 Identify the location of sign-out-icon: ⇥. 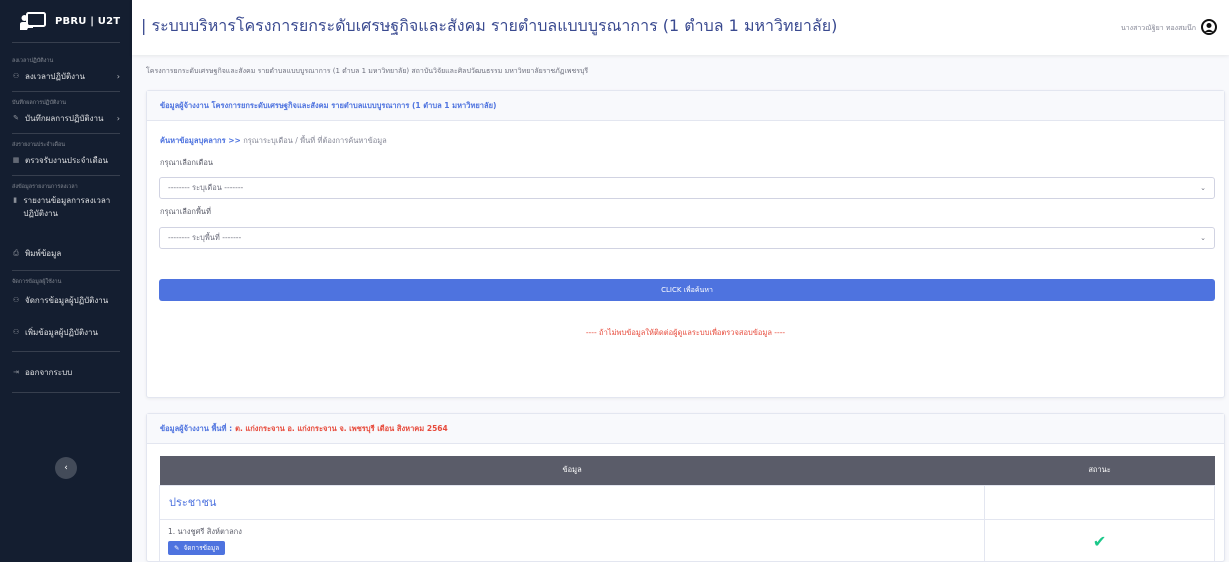
(16, 372).